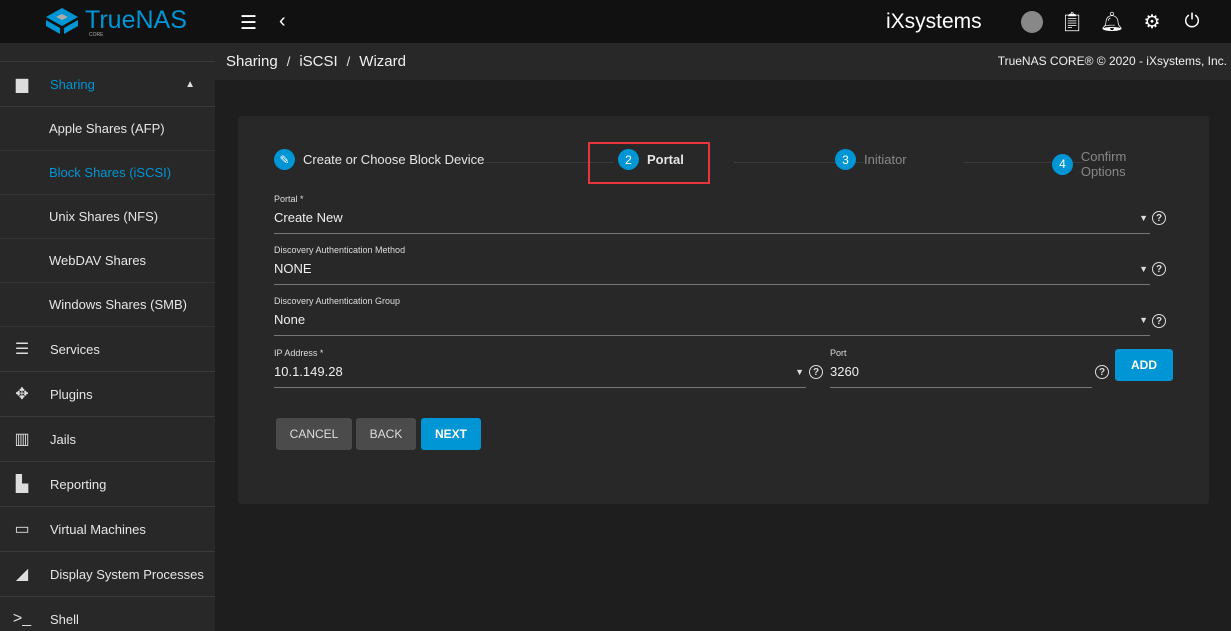 This screenshot has width=1231, height=631. What do you see at coordinates (107, 261) in the screenshot?
I see `sidebar-subitem-webdav: WebDAV Shares` at bounding box center [107, 261].